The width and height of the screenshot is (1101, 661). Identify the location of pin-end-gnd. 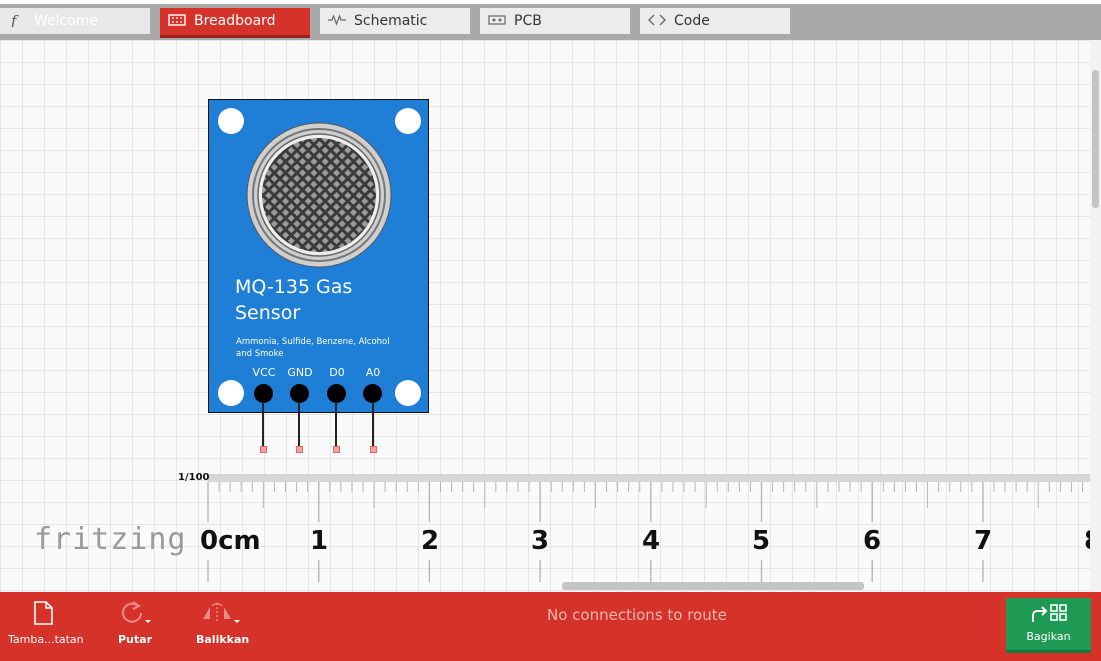
(299, 449).